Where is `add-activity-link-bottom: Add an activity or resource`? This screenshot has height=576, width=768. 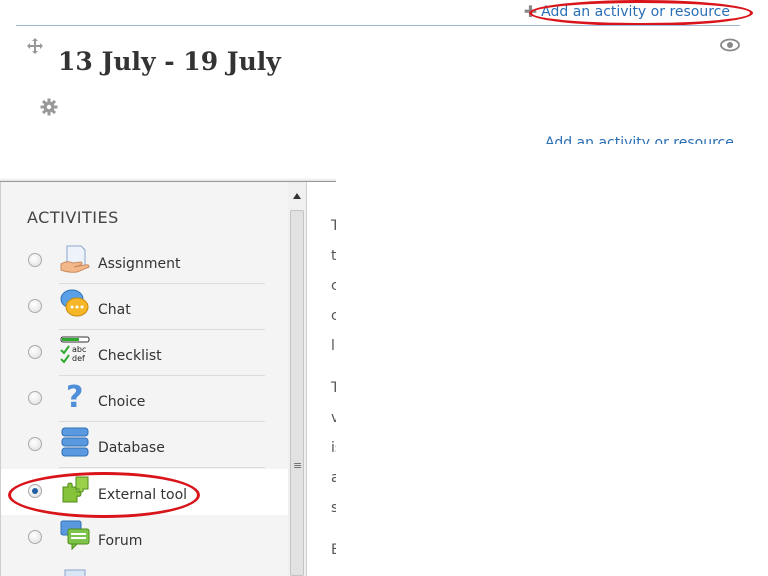 add-activity-link-bottom: Add an activity or resource is located at coordinates (645, 139).